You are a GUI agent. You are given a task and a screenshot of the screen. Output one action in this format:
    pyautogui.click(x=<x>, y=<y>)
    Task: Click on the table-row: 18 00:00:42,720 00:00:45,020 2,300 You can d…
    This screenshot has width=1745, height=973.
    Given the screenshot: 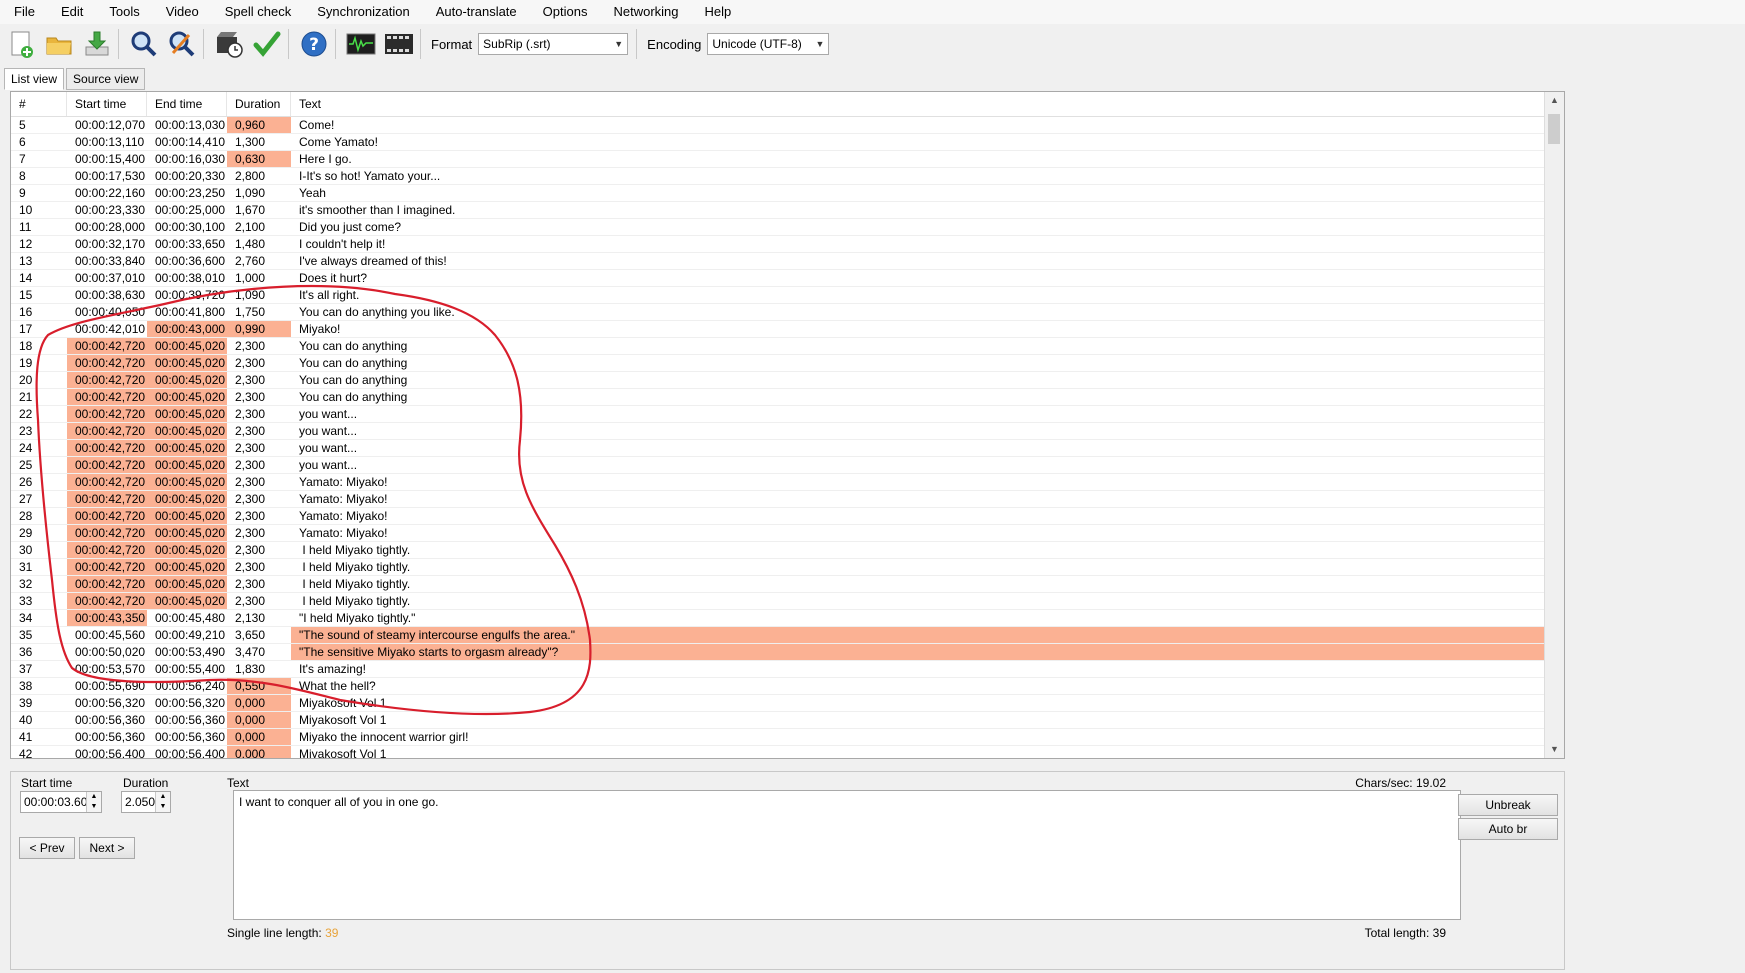 What is the action you would take?
    pyautogui.click(x=778, y=346)
    